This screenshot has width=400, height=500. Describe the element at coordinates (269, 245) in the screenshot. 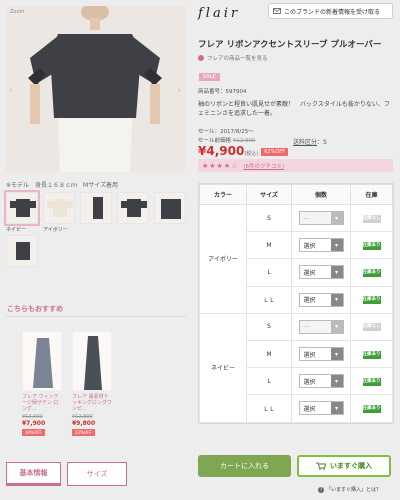

I see `size-cell: M` at that location.